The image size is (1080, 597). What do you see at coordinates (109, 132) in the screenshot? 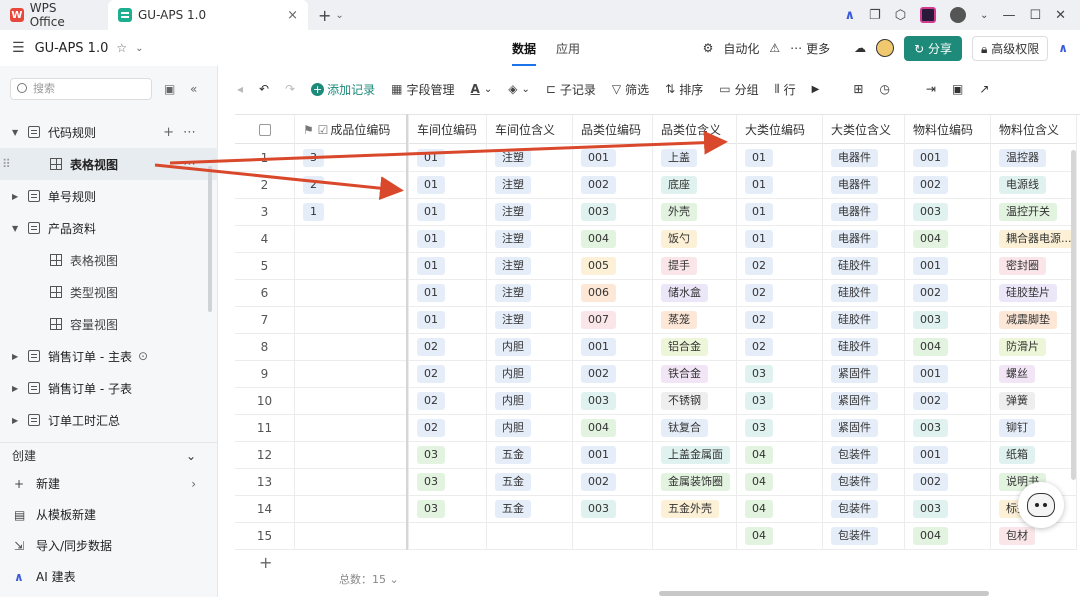
I see `sidebar-item-code-rules: ▼ 代码规则 + ⋯` at bounding box center [109, 132].